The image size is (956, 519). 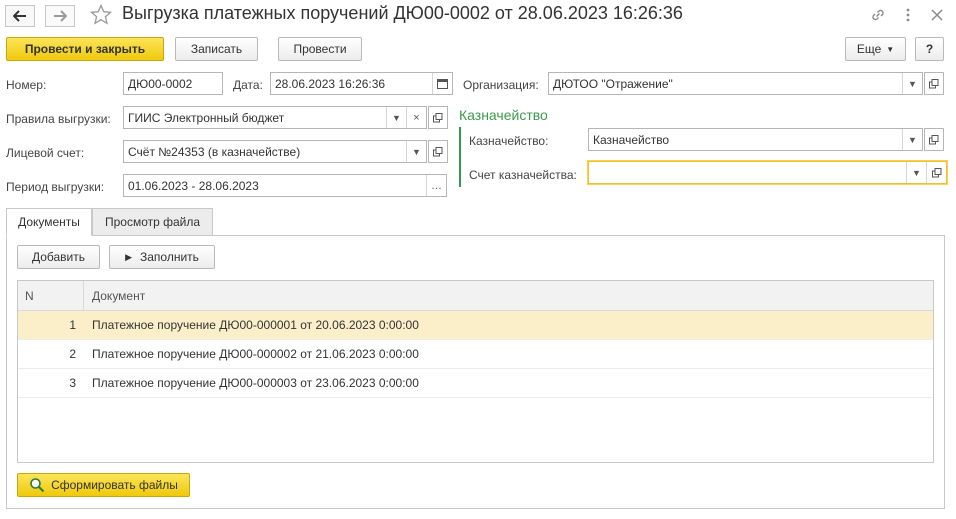 What do you see at coordinates (214, 151) in the screenshot?
I see `account-value: Счёт №24353 (в казначействе)` at bounding box center [214, 151].